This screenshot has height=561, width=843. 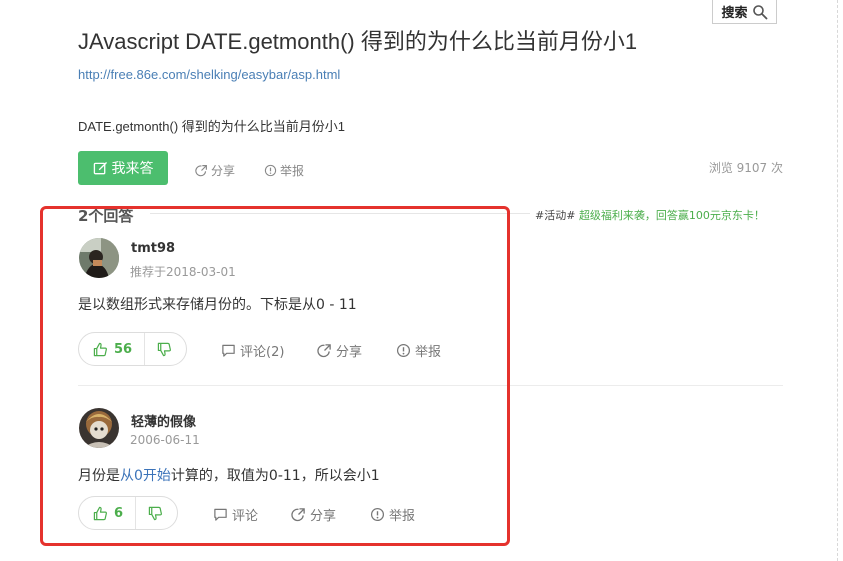 What do you see at coordinates (153, 248) in the screenshot?
I see `answer-author: tmt98` at bounding box center [153, 248].